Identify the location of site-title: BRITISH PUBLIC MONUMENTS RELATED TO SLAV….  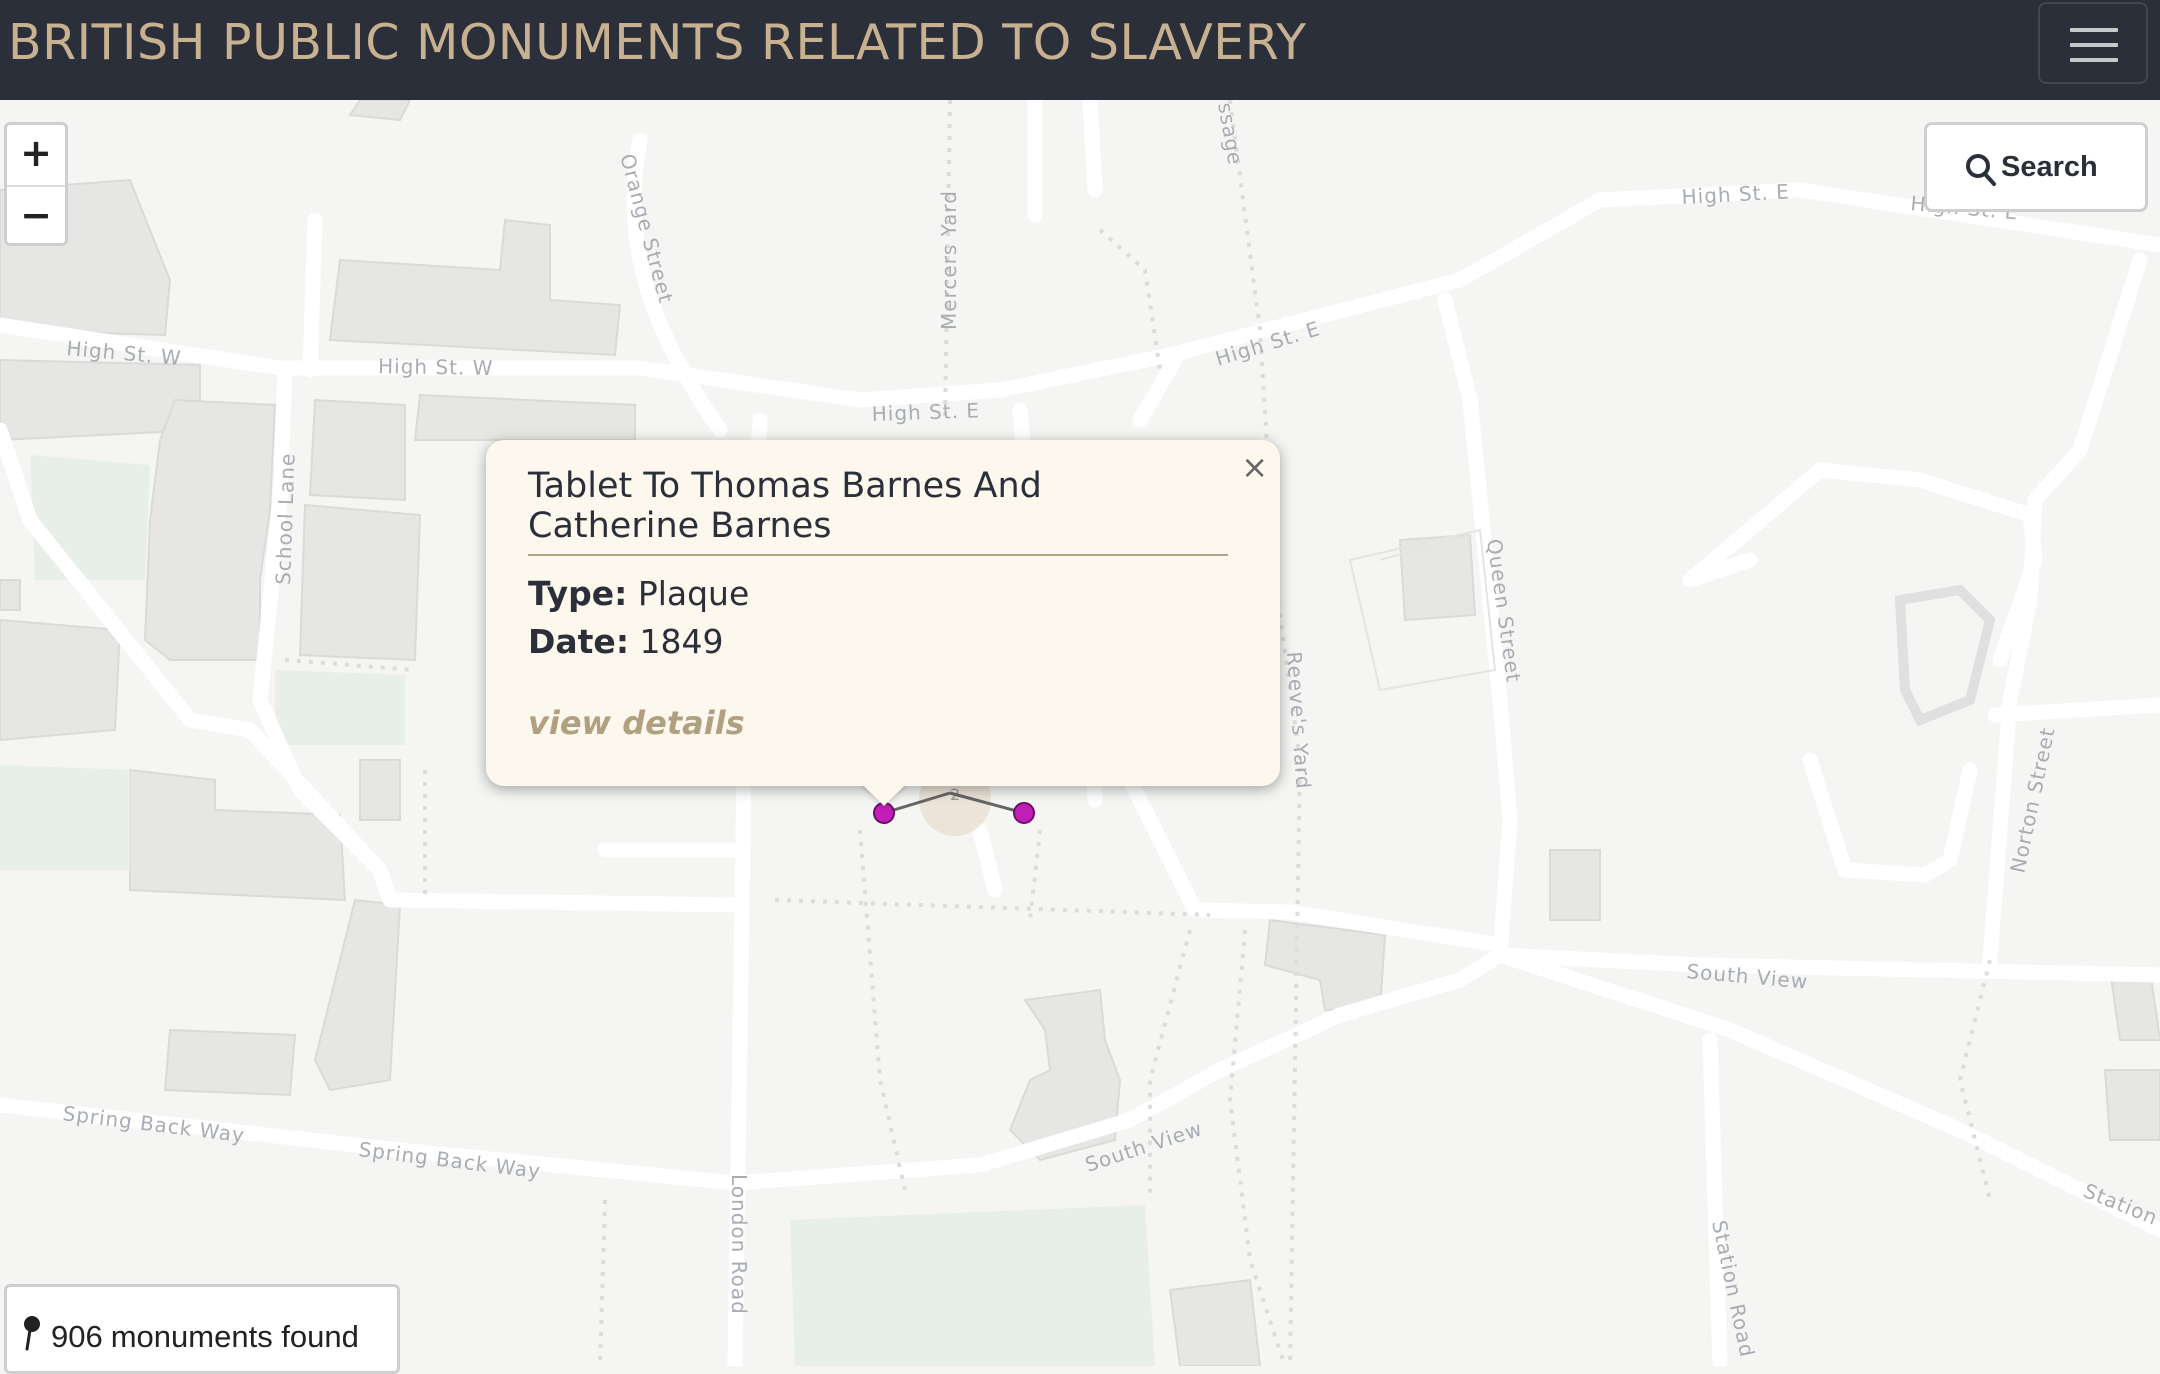
(657, 42).